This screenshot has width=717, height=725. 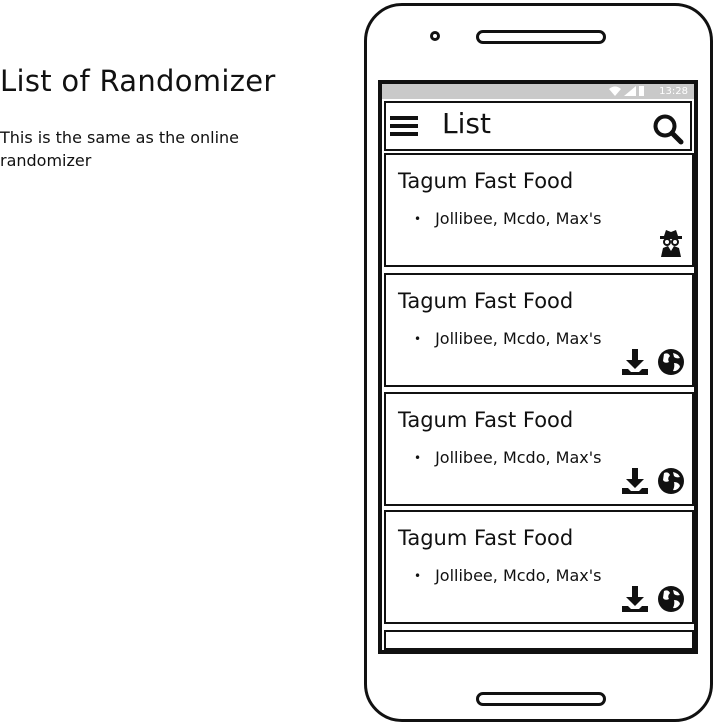 I want to click on app-bar: List, so click(x=538, y=126).